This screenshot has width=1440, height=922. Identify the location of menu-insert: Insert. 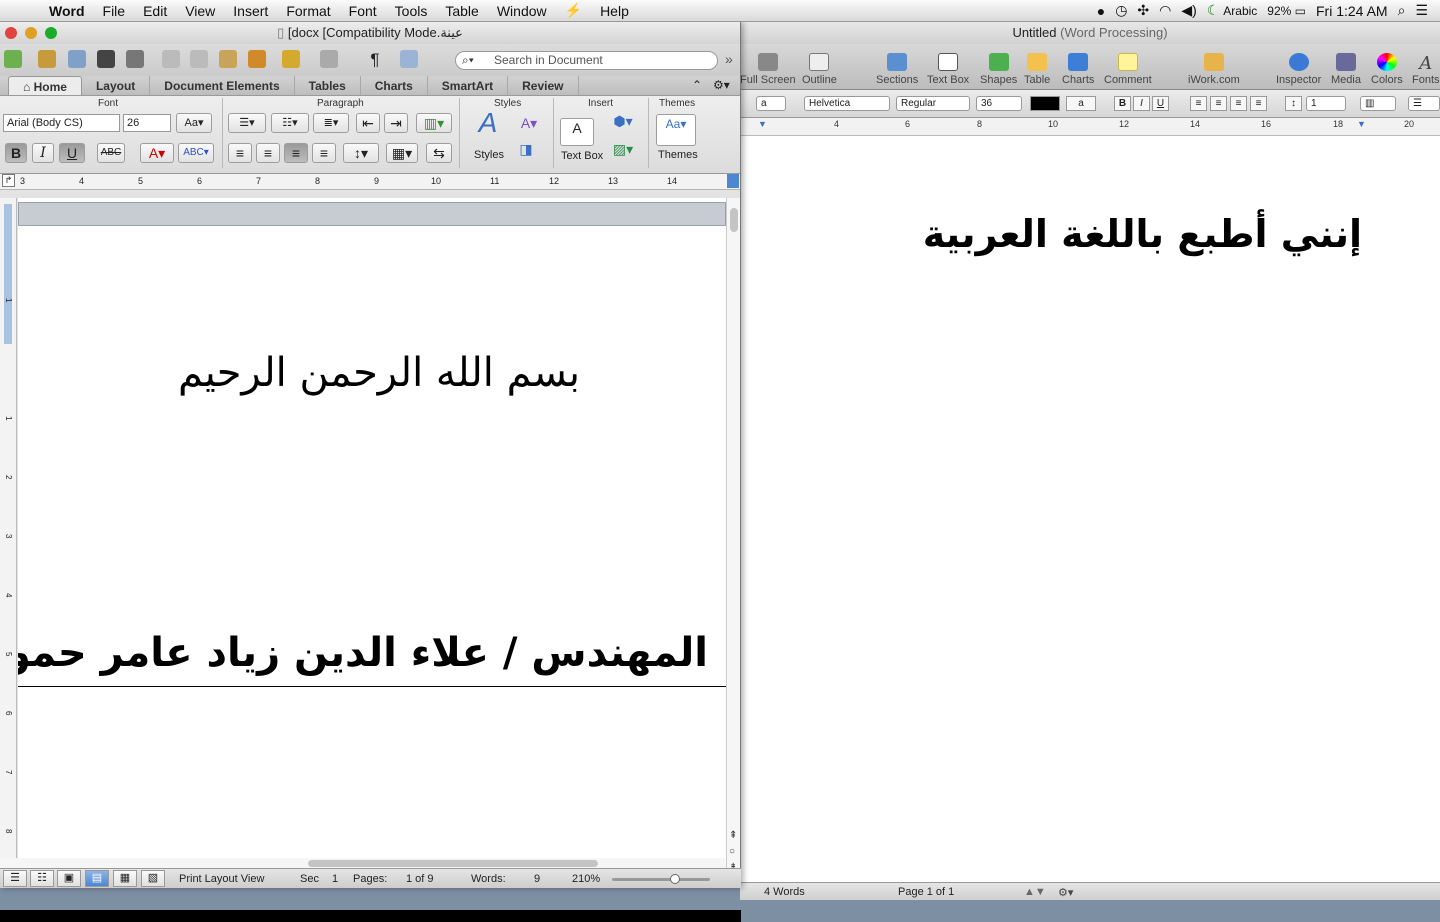
(250, 11).